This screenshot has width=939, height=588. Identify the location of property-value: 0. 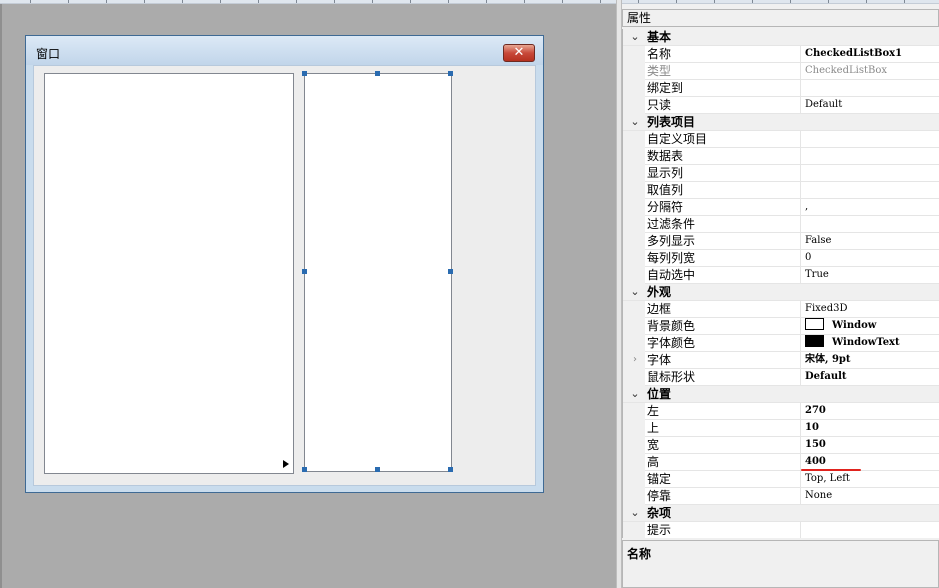
(872, 258).